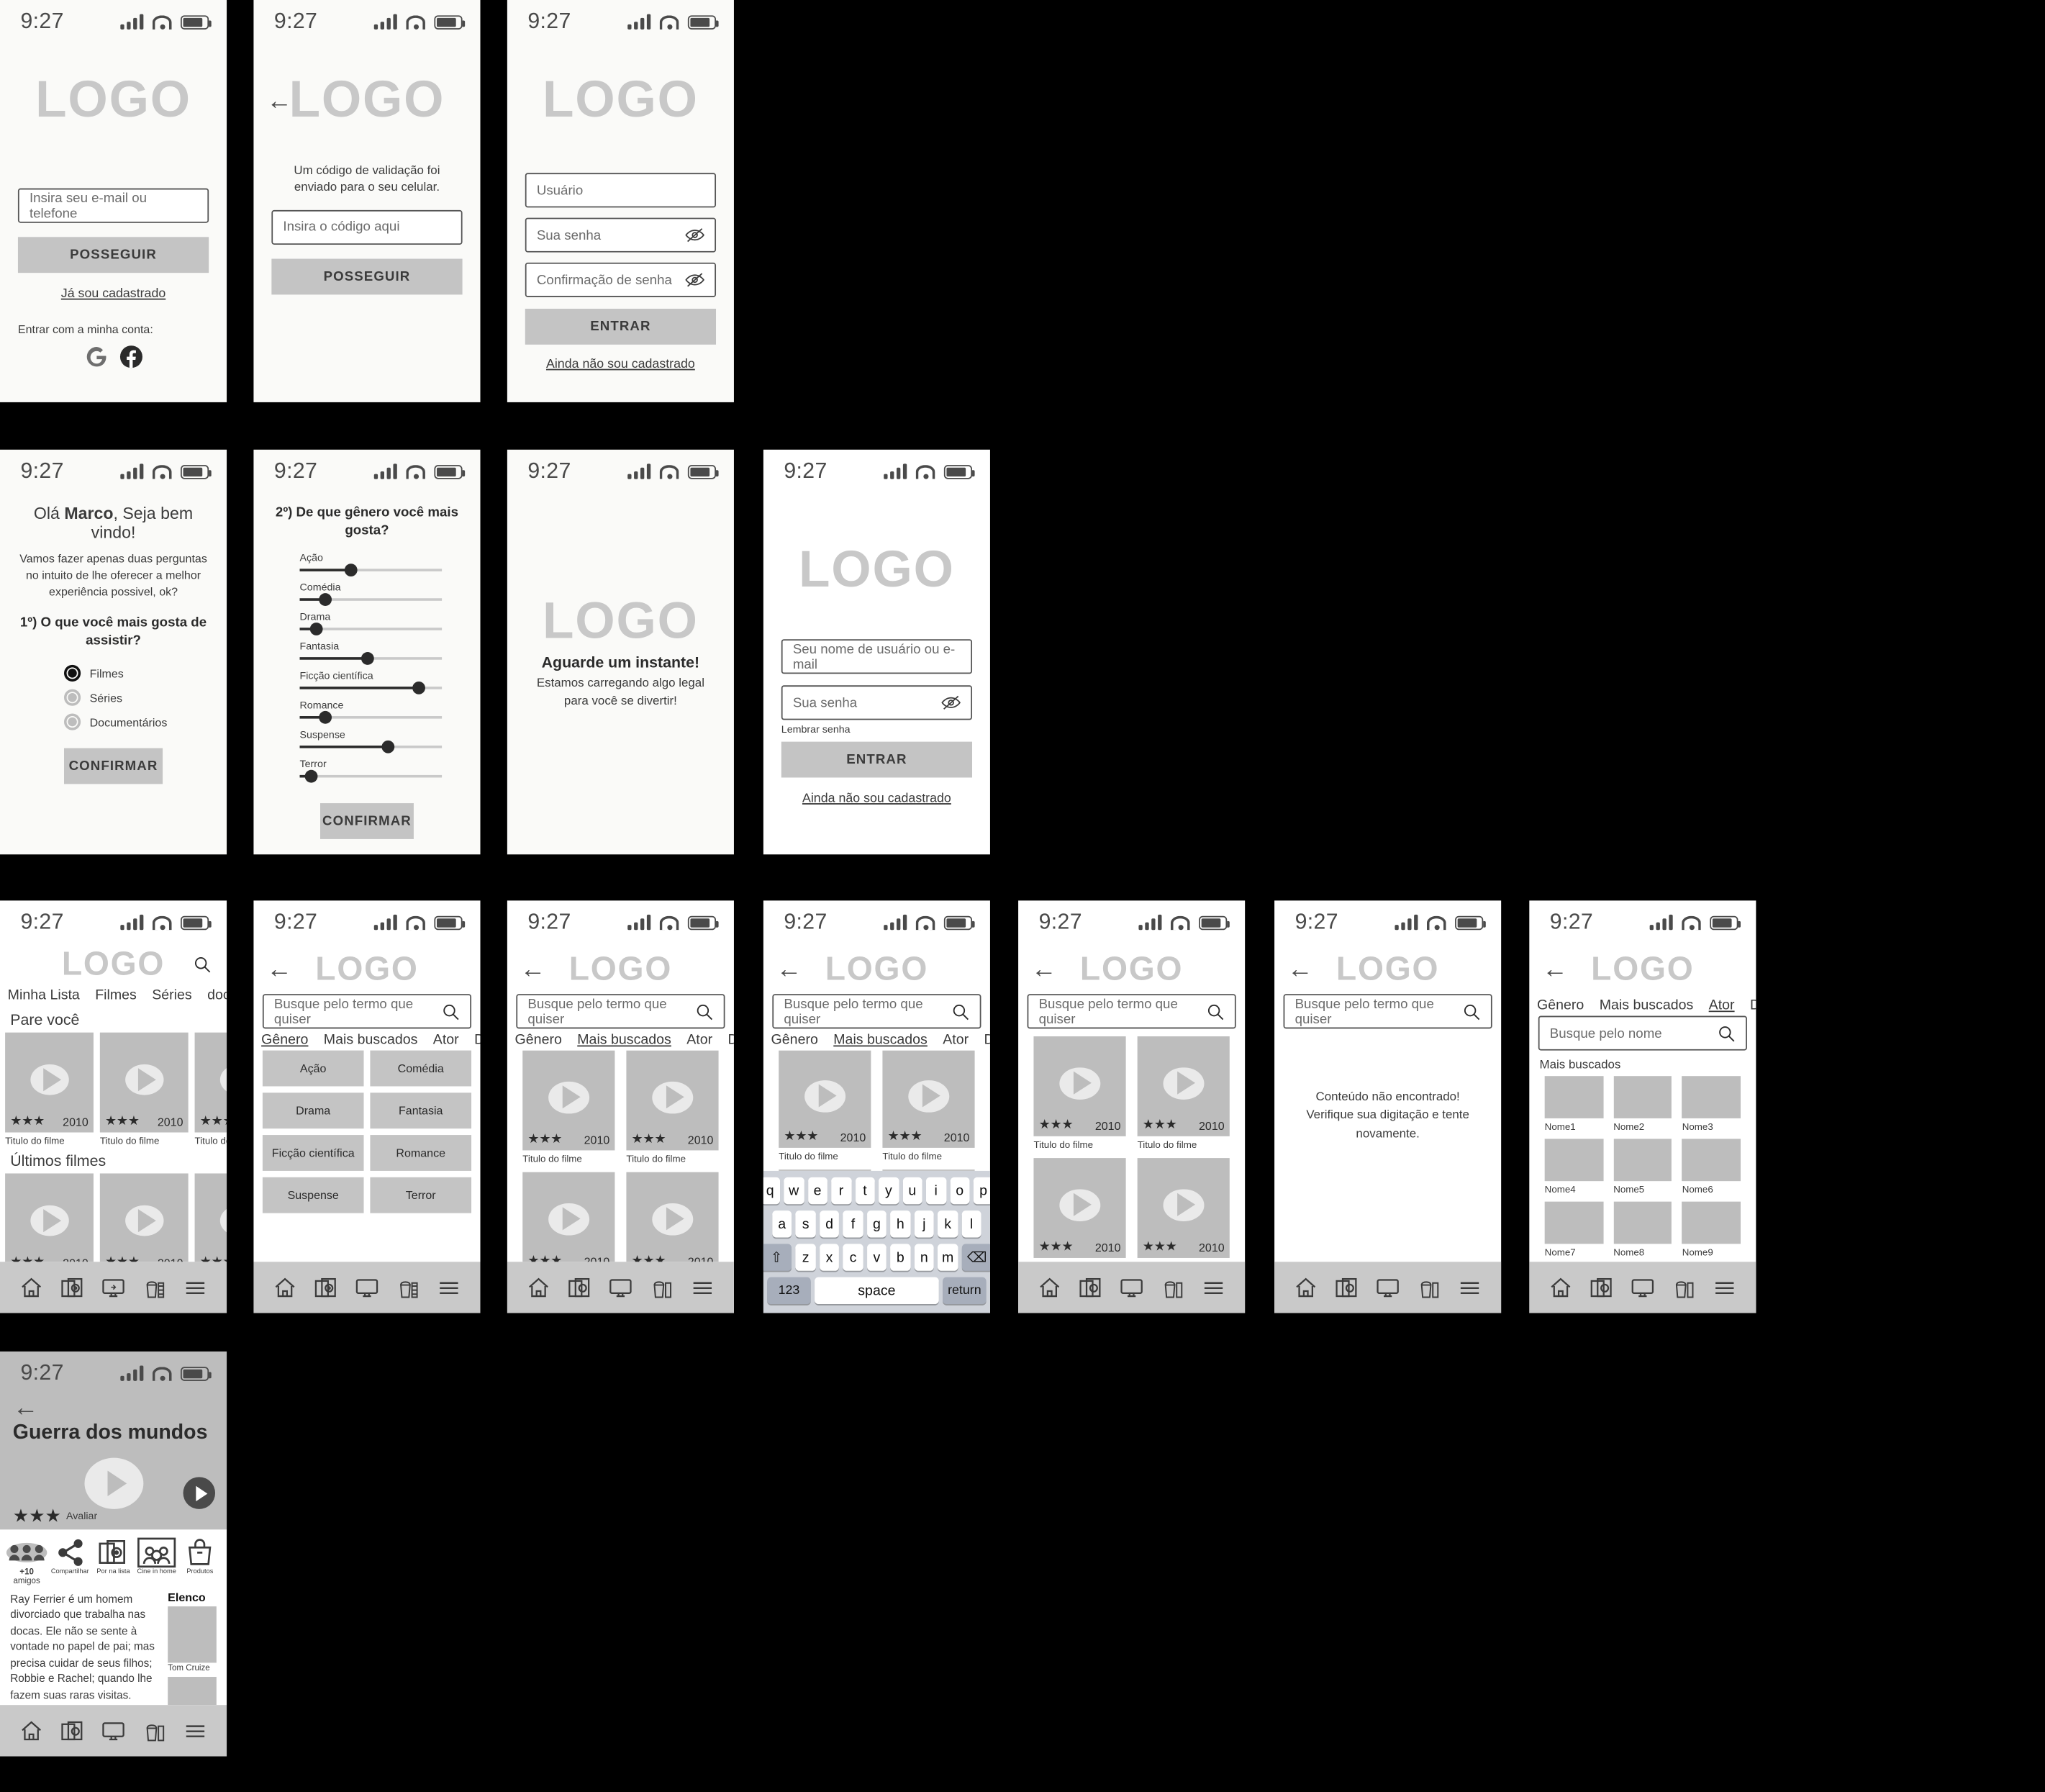 Image resolution: width=2045 pixels, height=1792 pixels. I want to click on key-f: f, so click(853, 1224).